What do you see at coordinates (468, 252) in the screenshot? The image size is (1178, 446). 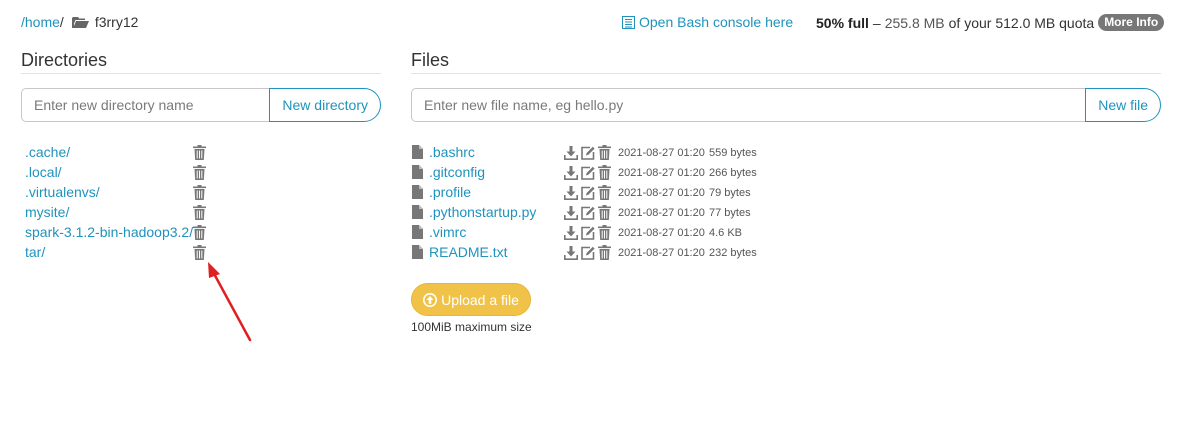 I see `file-link: README.txt` at bounding box center [468, 252].